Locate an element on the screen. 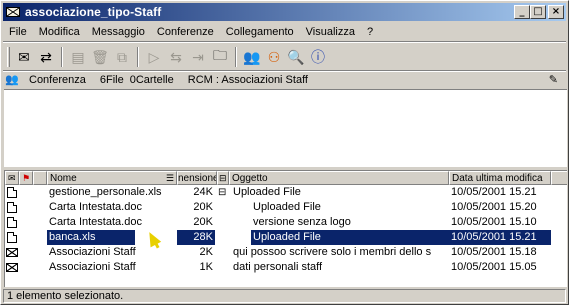 This screenshot has width=569, height=305. flag-icon: ⚑ is located at coordinates (26, 178).